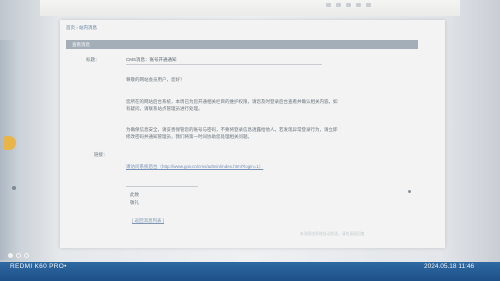 The height and width of the screenshot is (281, 500). What do you see at coordinates (101, 154) in the screenshot?
I see `link-label: 链接：` at bounding box center [101, 154].